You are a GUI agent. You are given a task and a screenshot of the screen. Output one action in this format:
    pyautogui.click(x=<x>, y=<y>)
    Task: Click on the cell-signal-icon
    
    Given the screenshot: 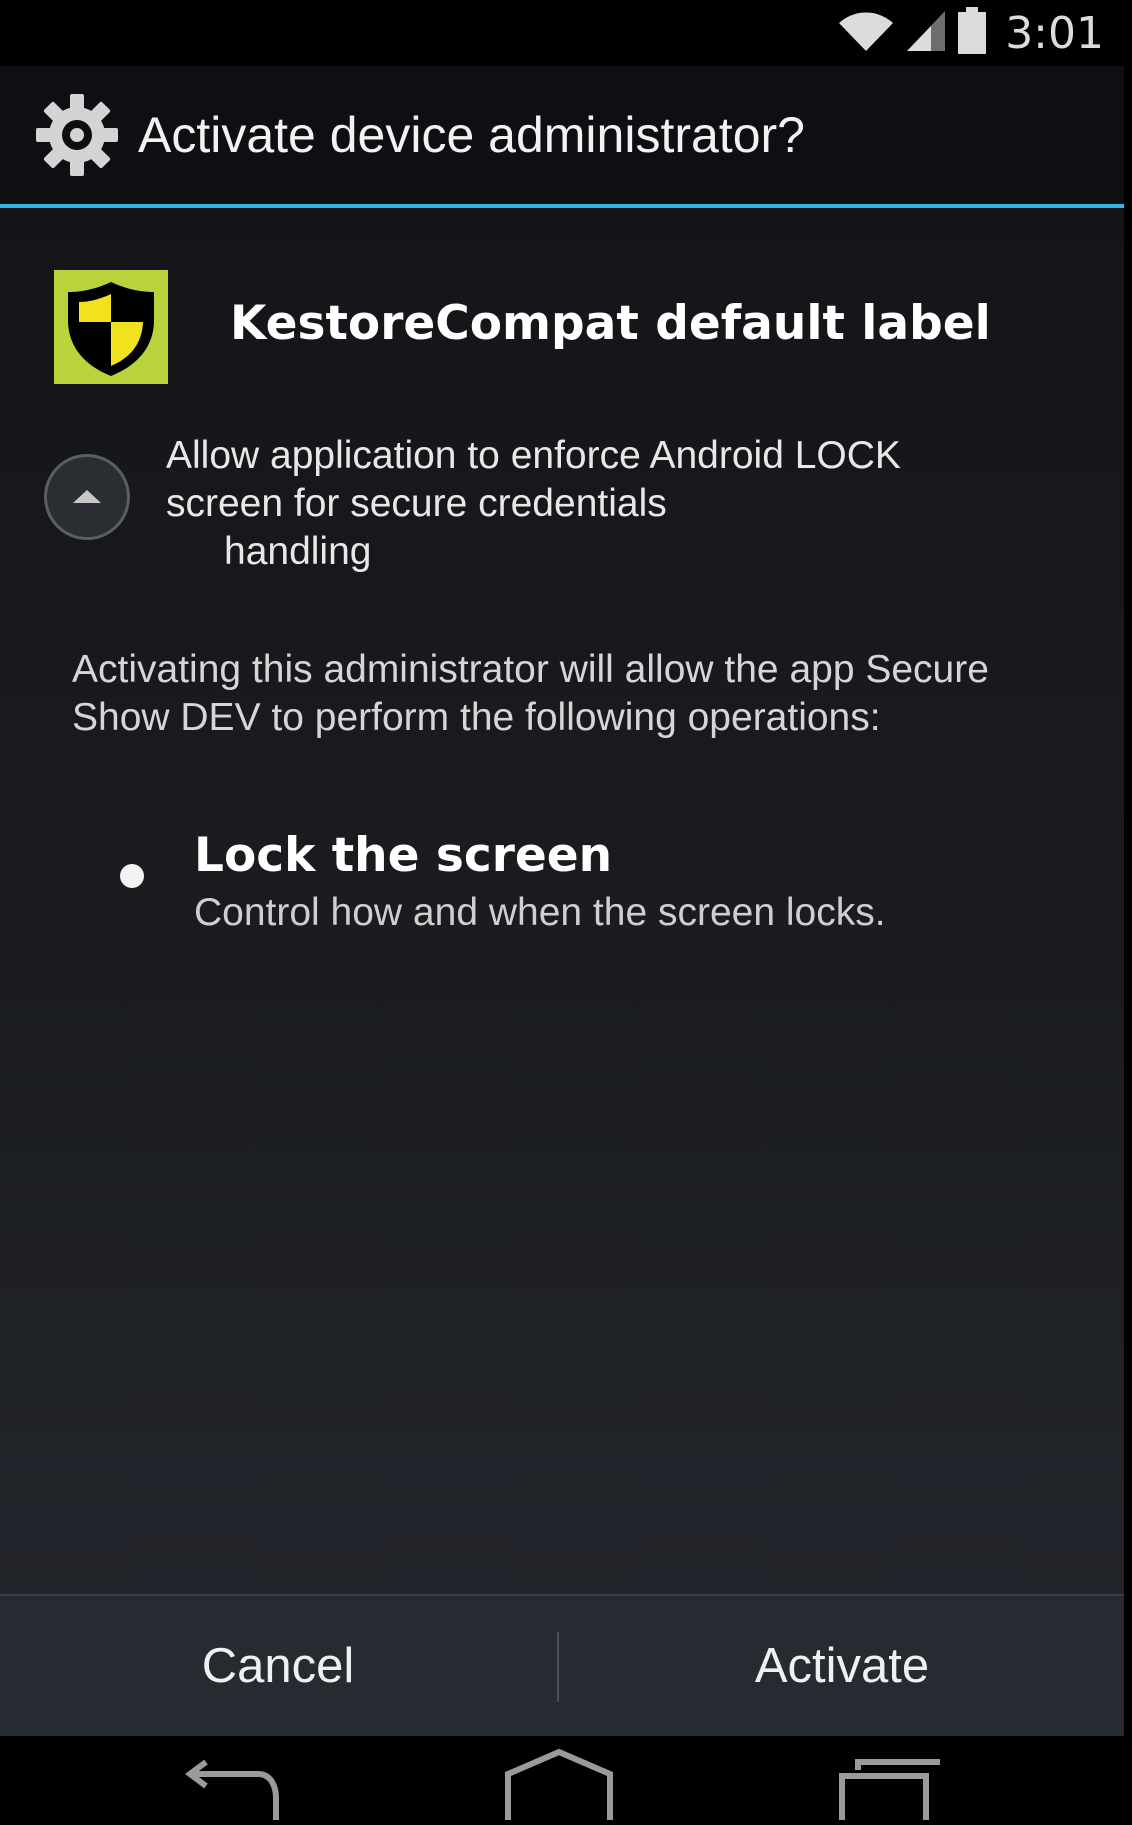 What is the action you would take?
    pyautogui.click(x=926, y=33)
    